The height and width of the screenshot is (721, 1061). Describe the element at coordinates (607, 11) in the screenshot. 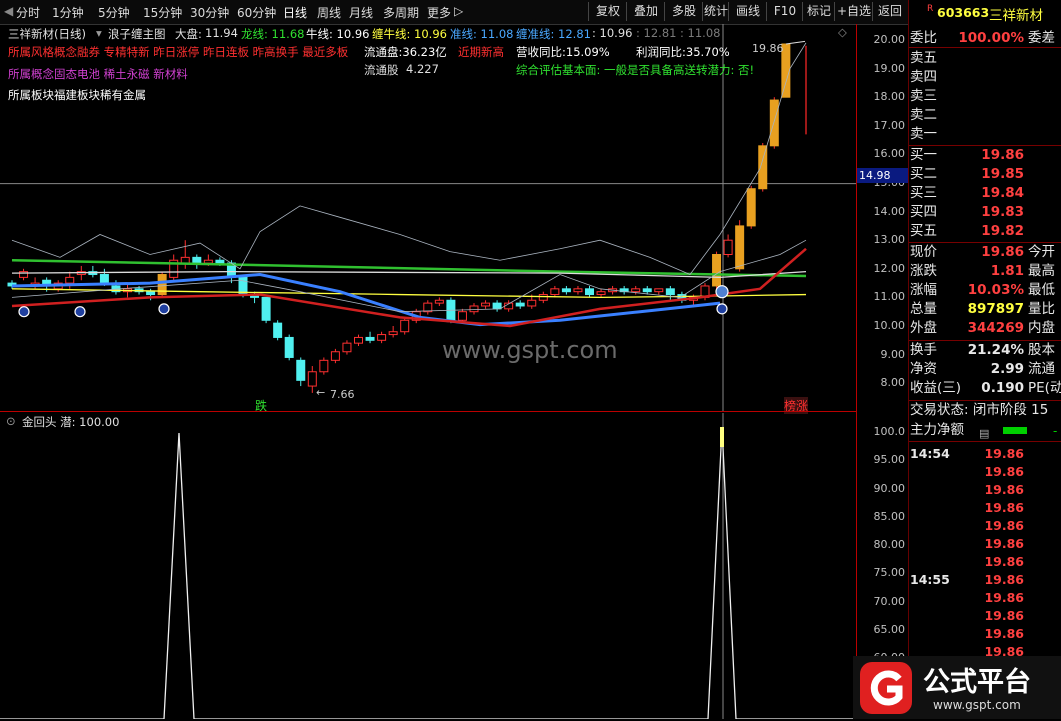

I see `fuquan-button: 复权` at that location.